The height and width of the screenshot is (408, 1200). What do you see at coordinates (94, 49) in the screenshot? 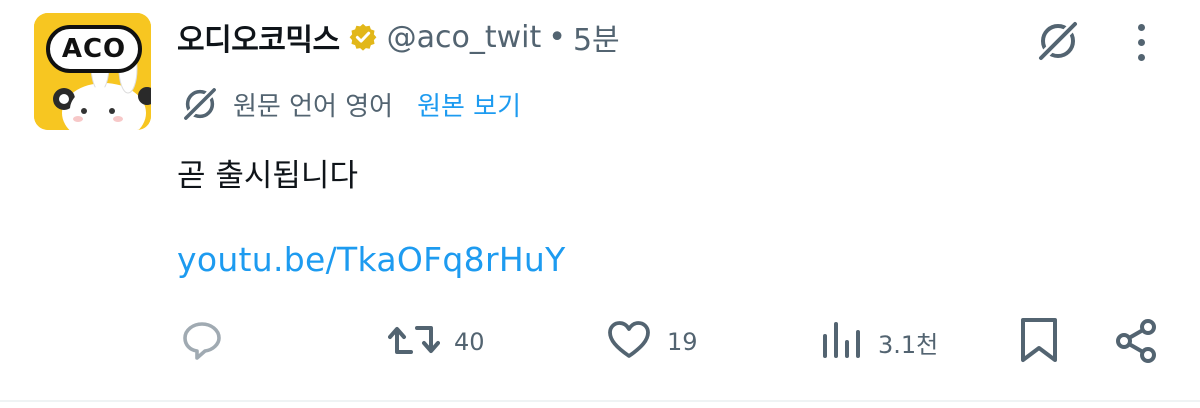
I see `avatar-logo-text: ACO` at bounding box center [94, 49].